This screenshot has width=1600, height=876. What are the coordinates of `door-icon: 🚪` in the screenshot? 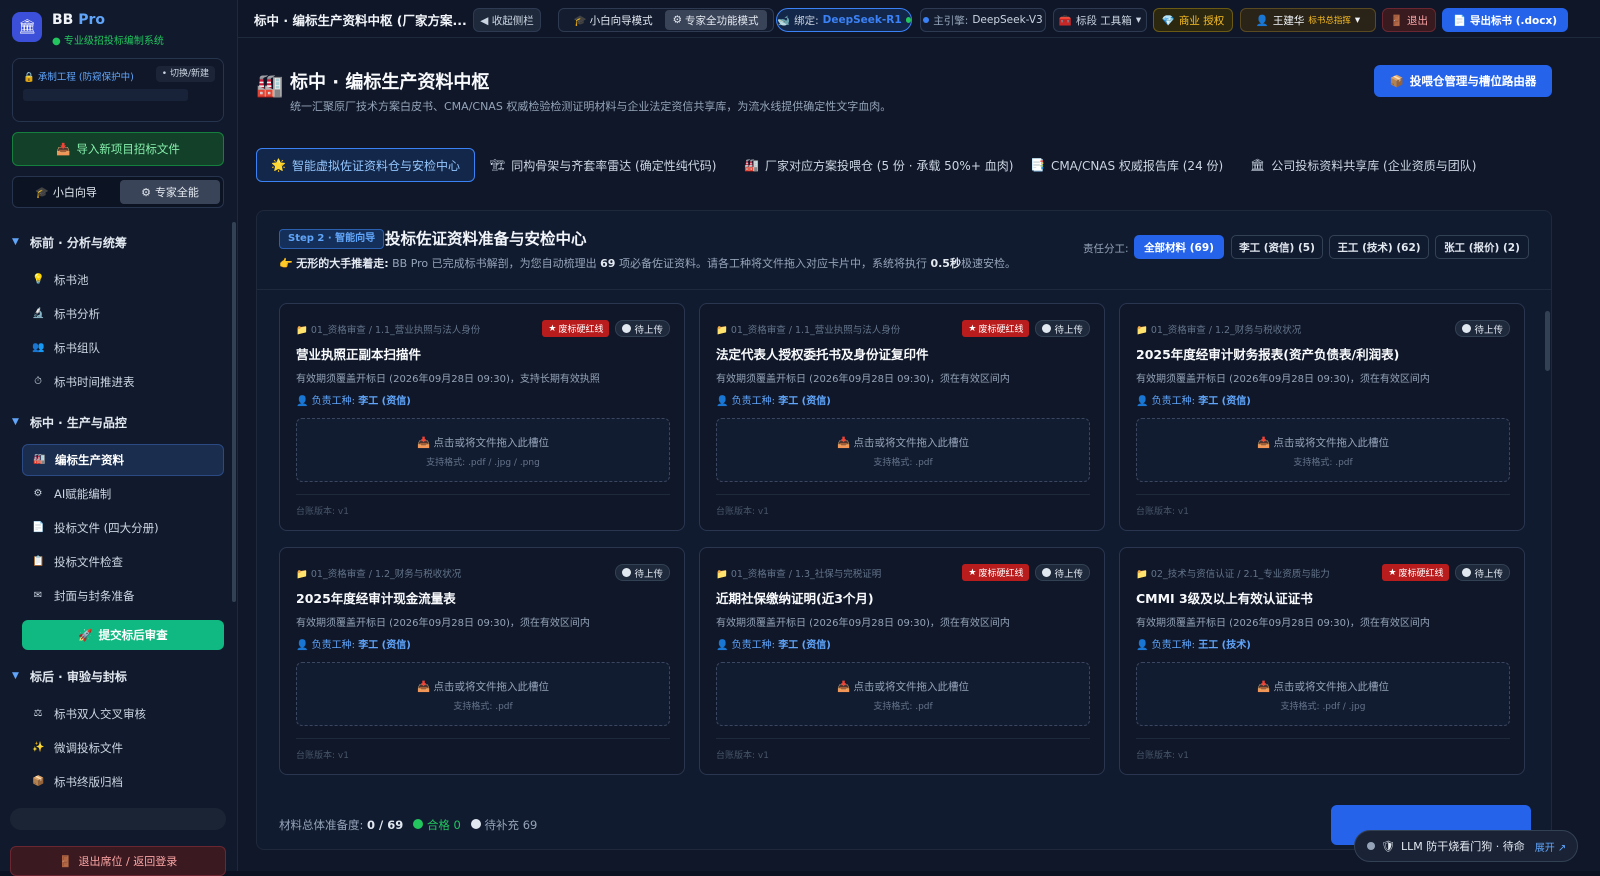 It's located at (65, 861).